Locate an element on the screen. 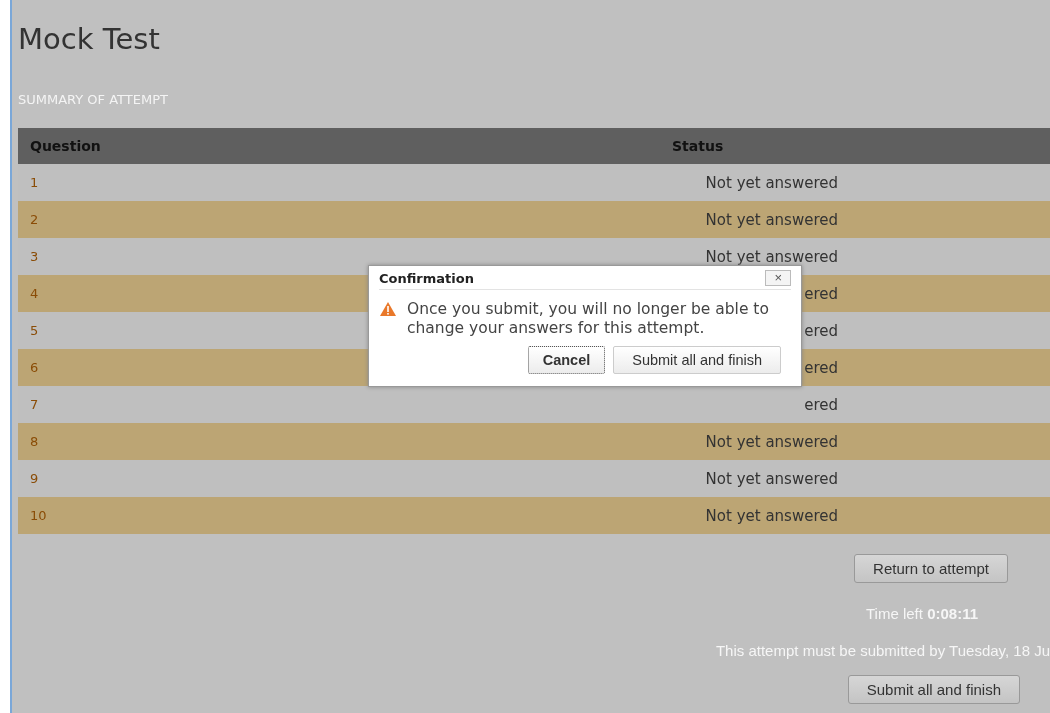 The image size is (1050, 713). dialog-button: Cancel is located at coordinates (566, 360).